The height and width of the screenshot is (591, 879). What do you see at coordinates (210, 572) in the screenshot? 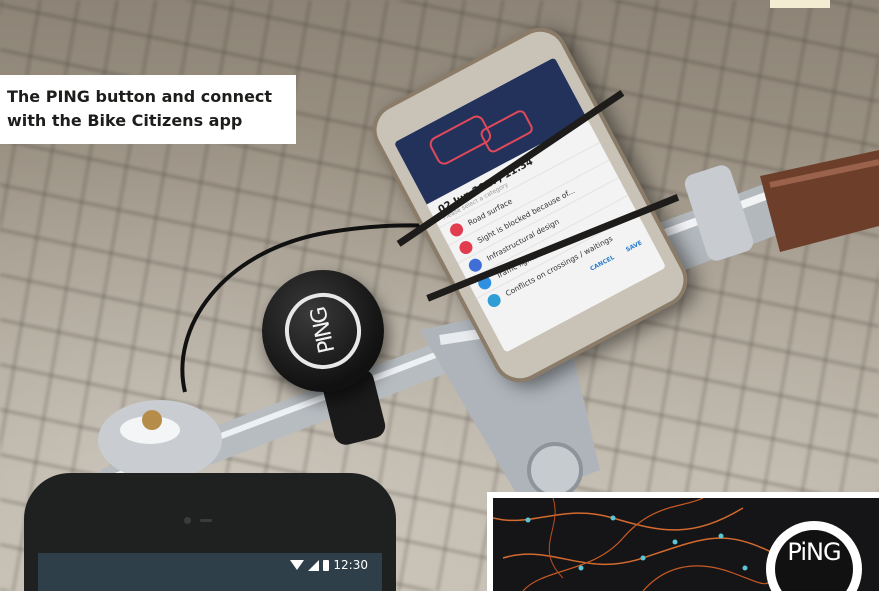
I see `bottom-phone-screen: 12:30` at bounding box center [210, 572].